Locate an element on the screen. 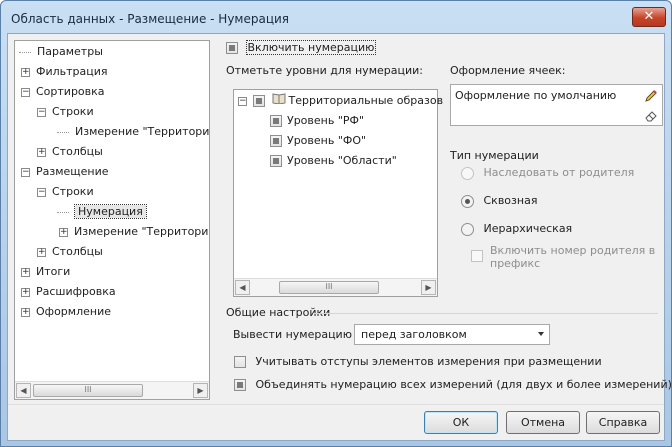 This screenshot has width=672, height=447. levels-horizontal-scrollbar: ◀ III ▶ is located at coordinates (335, 287).